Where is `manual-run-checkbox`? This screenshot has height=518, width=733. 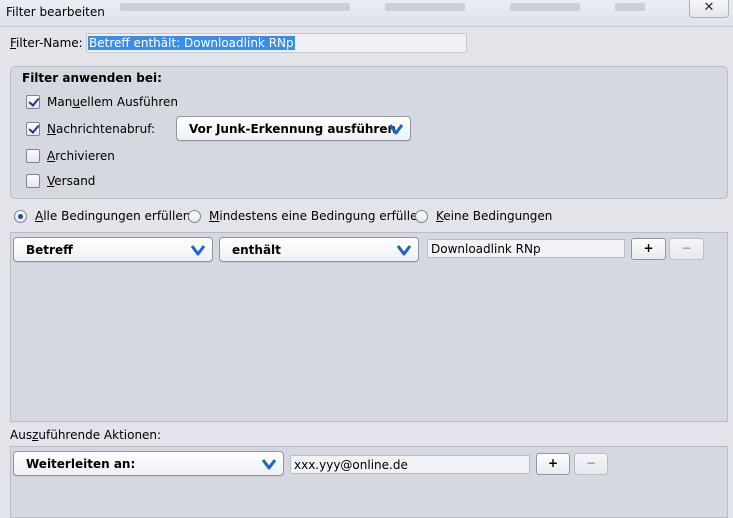 manual-run-checkbox is located at coordinates (33, 102).